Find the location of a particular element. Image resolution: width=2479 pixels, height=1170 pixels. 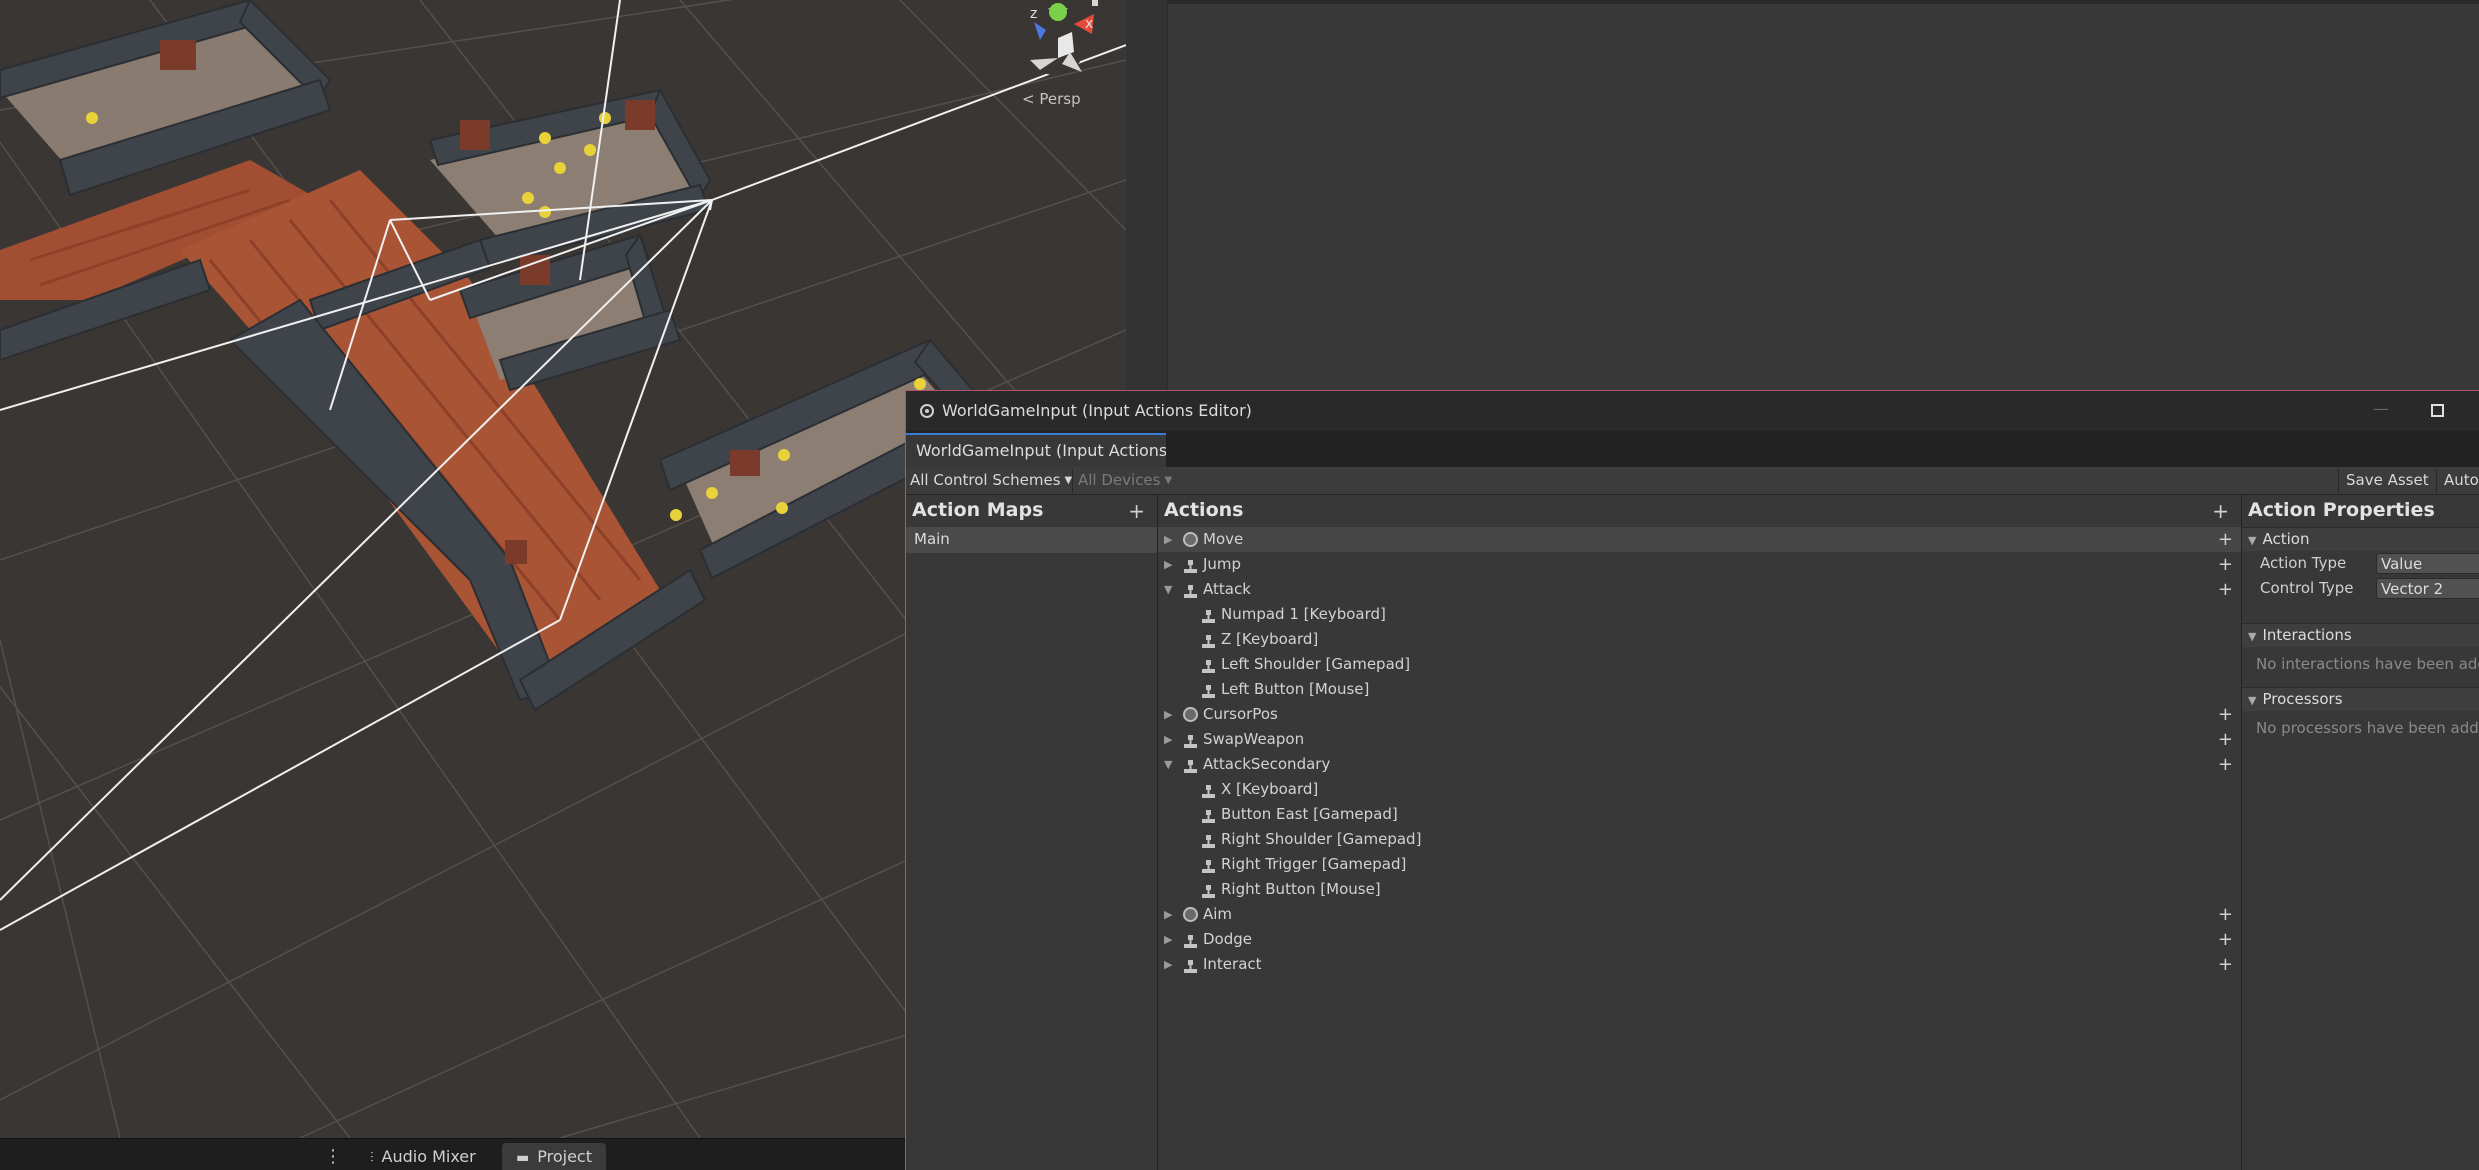

action-maps-panel: Action Maps + Main is located at coordinates (1032, 832).